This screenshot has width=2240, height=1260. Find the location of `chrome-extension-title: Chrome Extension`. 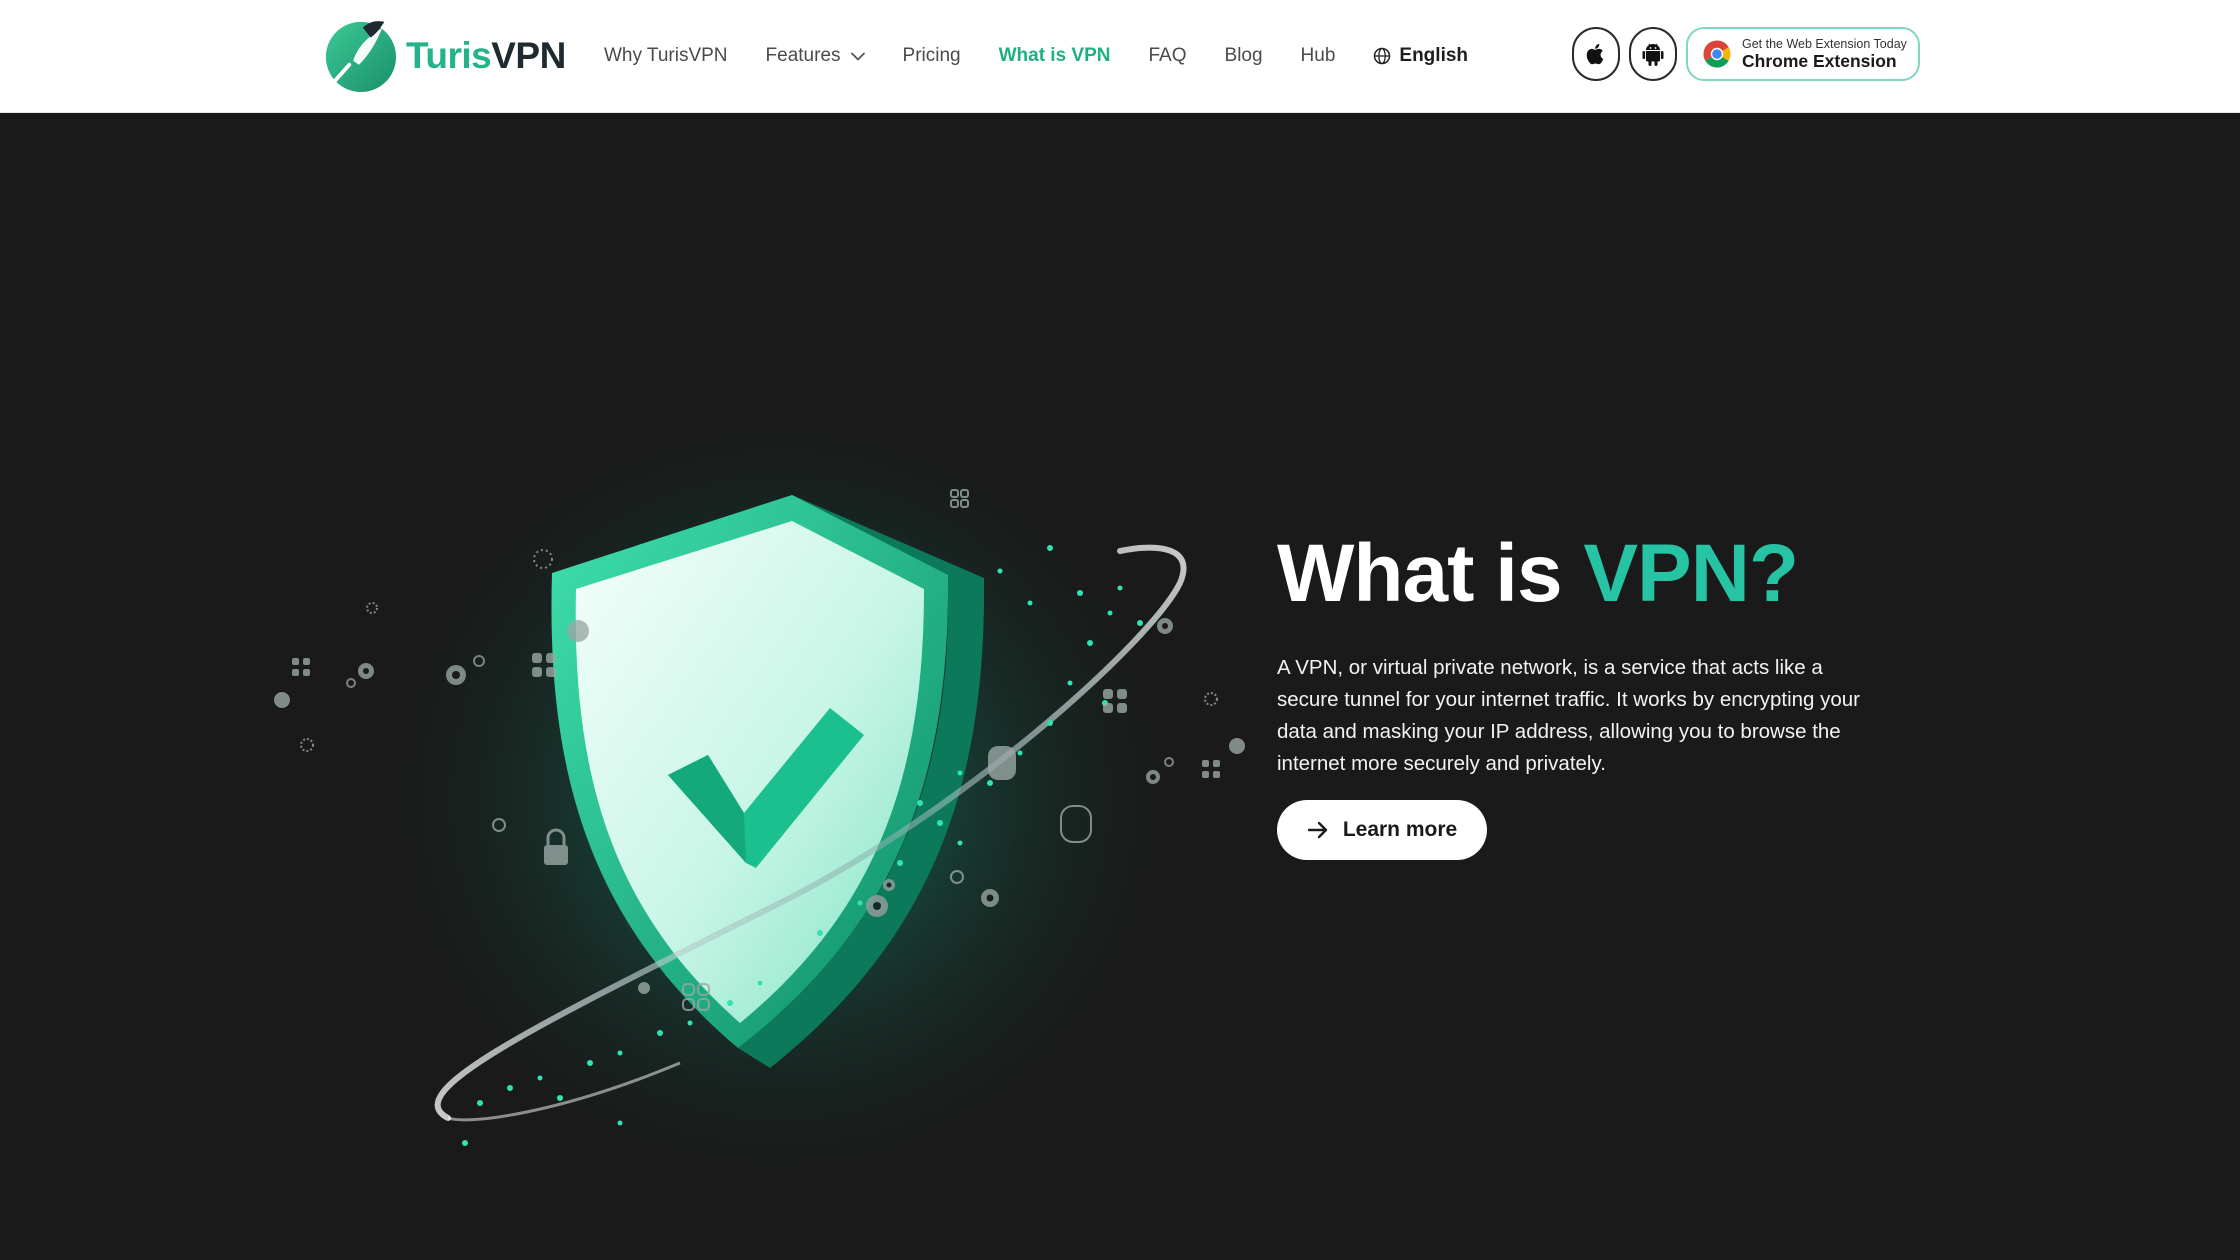

chrome-extension-title: Chrome Extension is located at coordinates (1819, 61).